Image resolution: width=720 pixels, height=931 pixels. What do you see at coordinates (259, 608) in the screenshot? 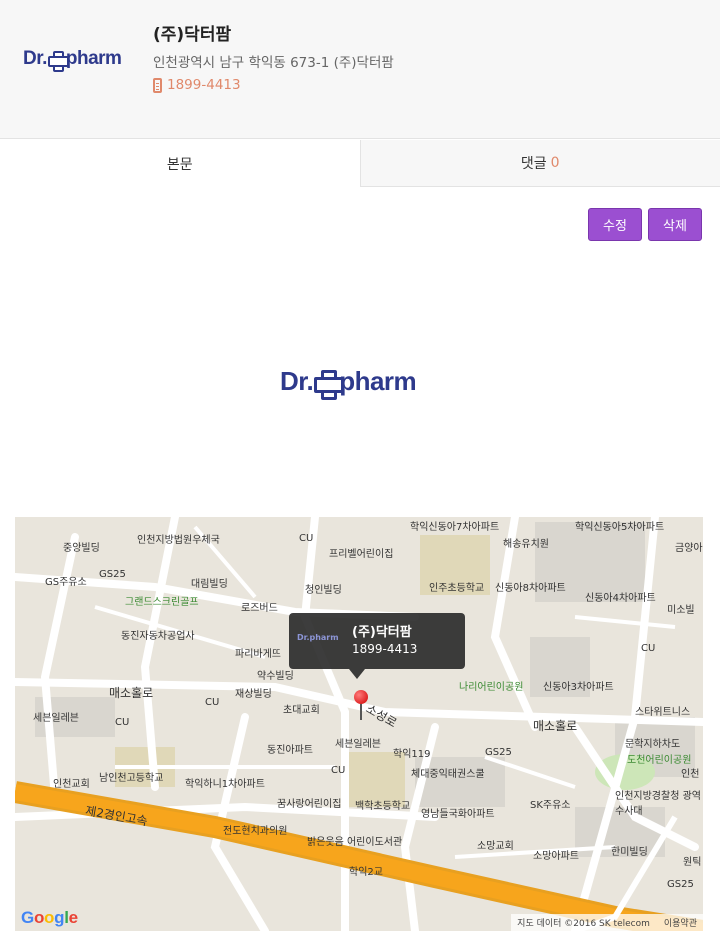
I see `map-label: 로즈버드` at bounding box center [259, 608].